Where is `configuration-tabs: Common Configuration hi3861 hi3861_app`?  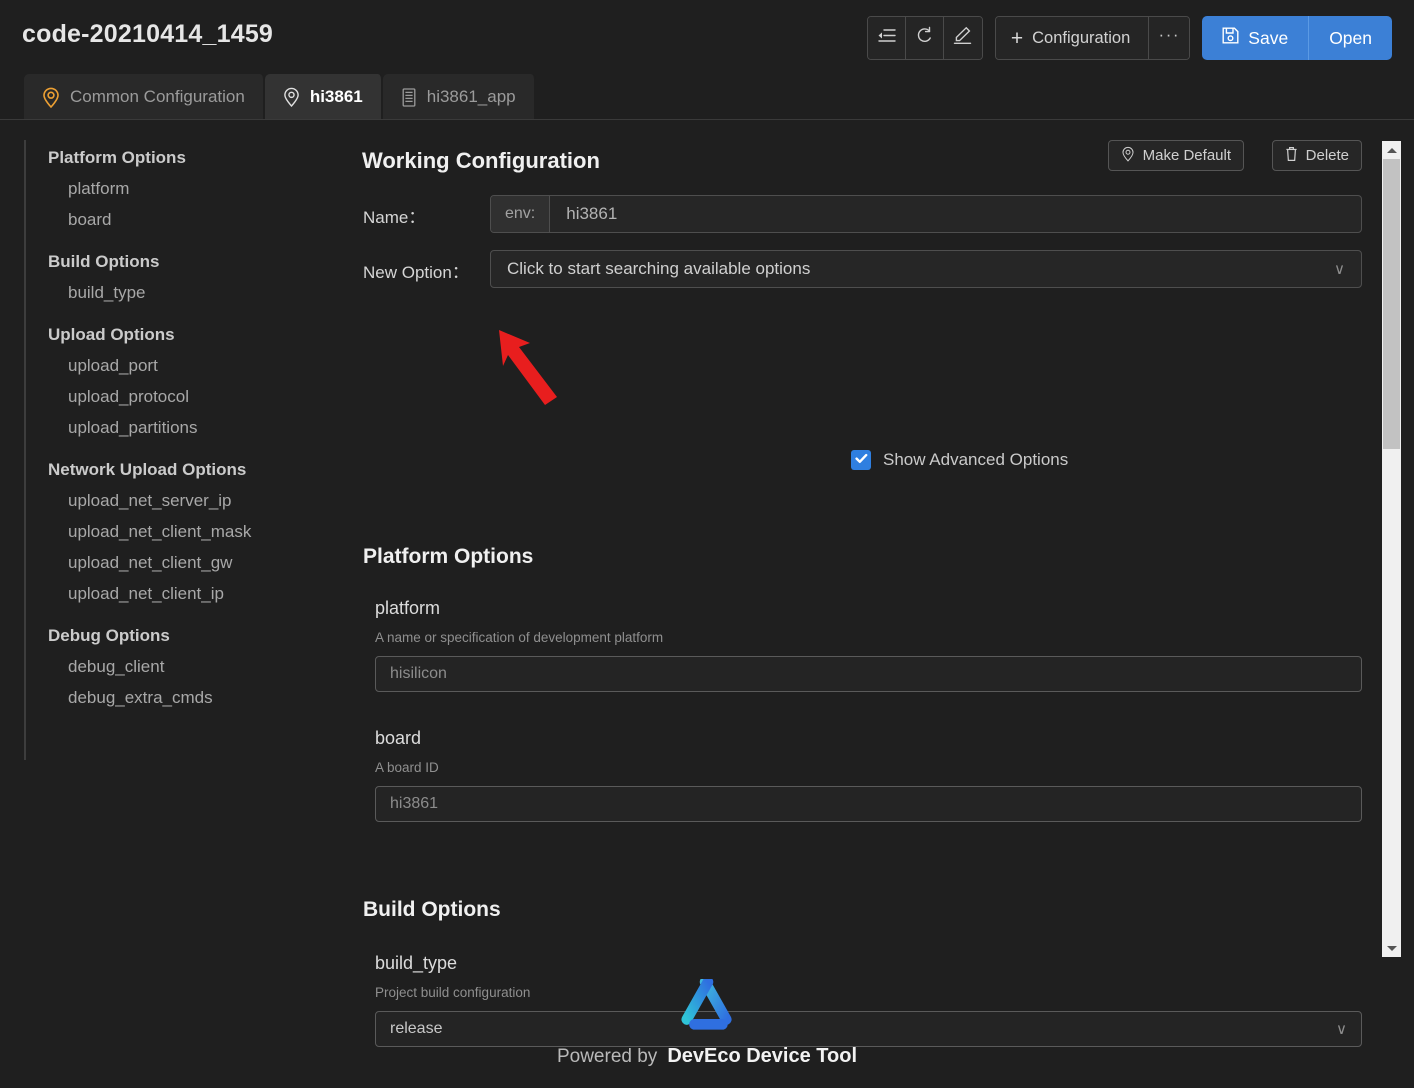 configuration-tabs: Common Configuration hi3861 hi3861_app is located at coordinates (280, 97).